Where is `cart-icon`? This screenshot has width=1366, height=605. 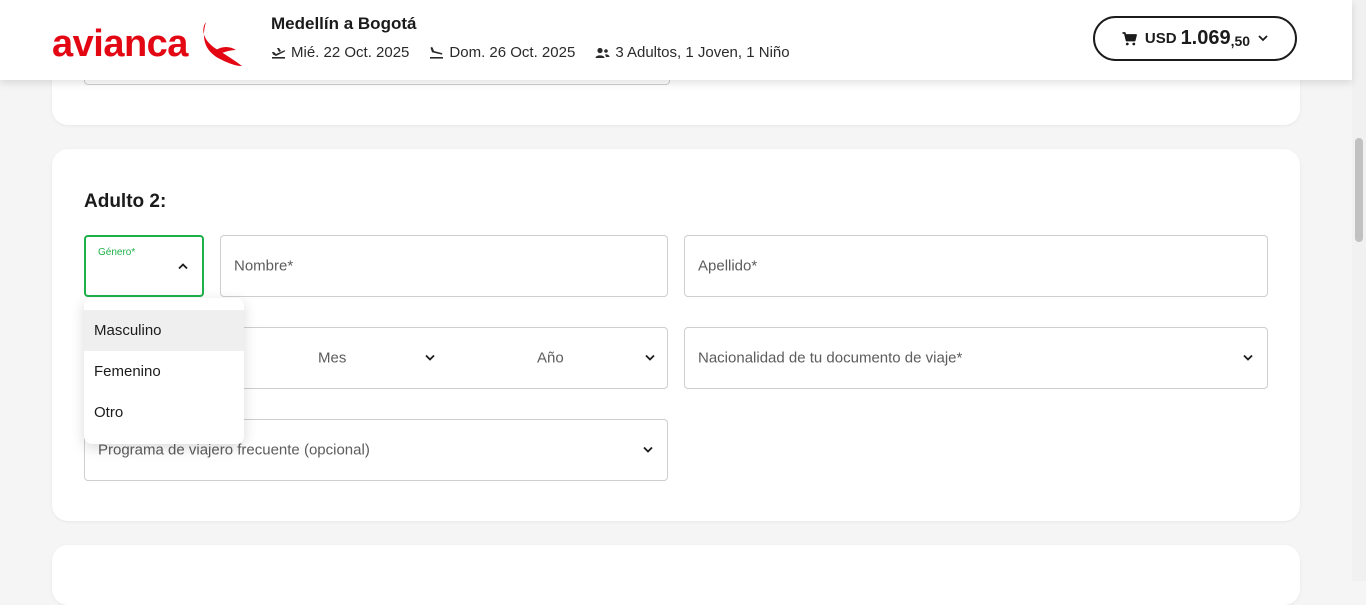
cart-icon is located at coordinates (1129, 38).